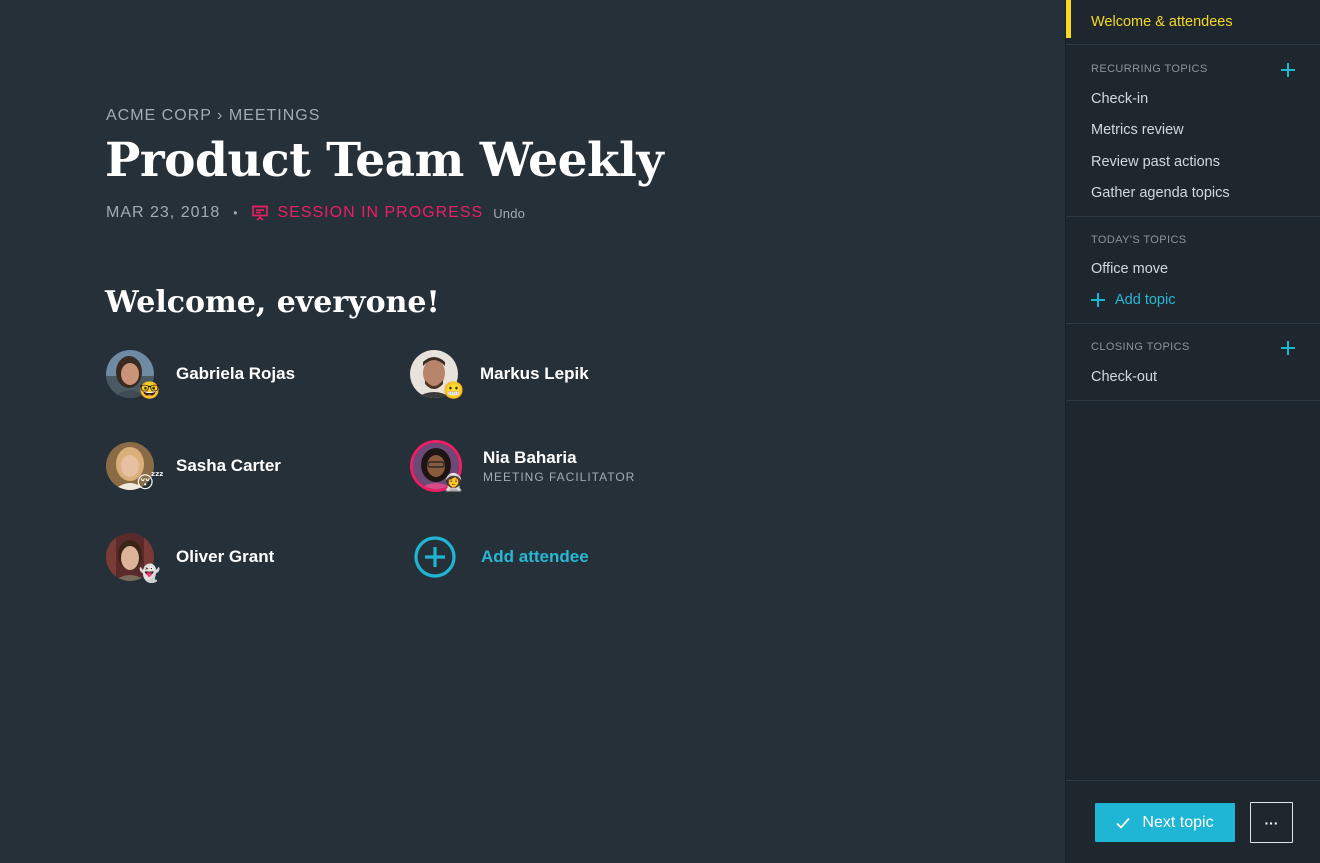 The image size is (1320, 863). I want to click on todays-topics-section: TODAY'S TOPICS Office move Add topic, so click(1193, 270).